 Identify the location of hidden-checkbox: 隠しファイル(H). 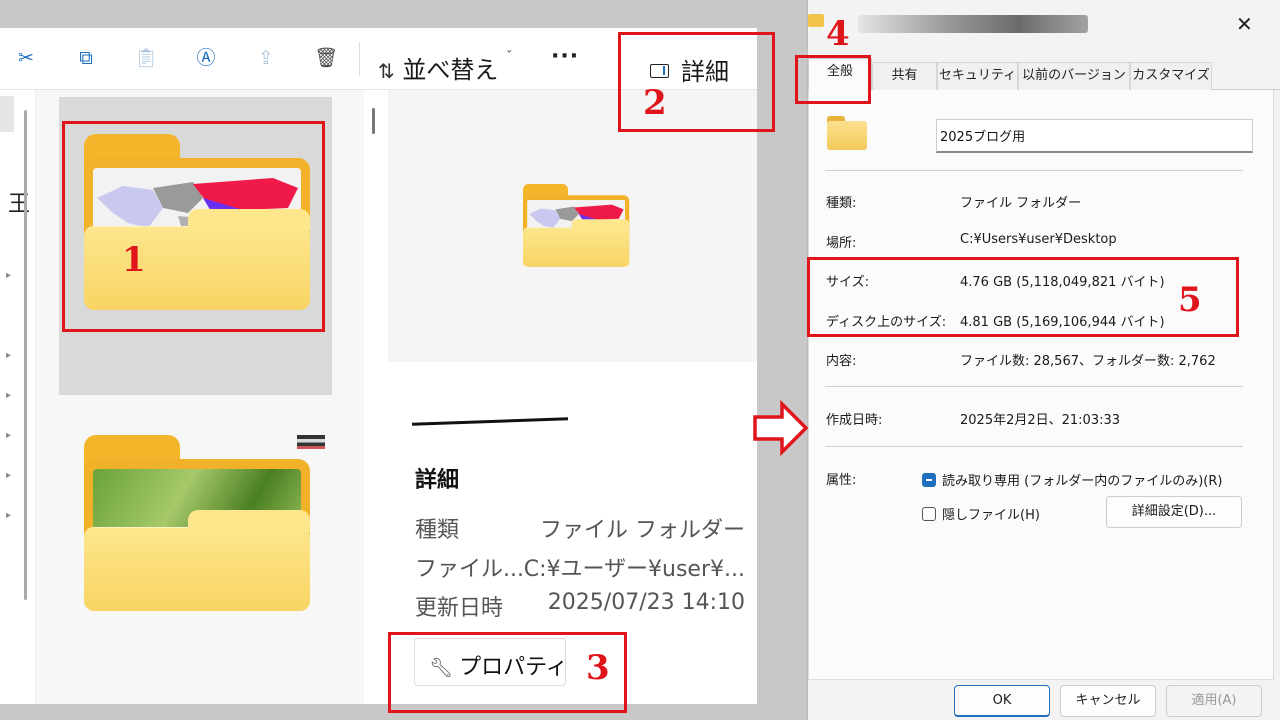
(981, 513).